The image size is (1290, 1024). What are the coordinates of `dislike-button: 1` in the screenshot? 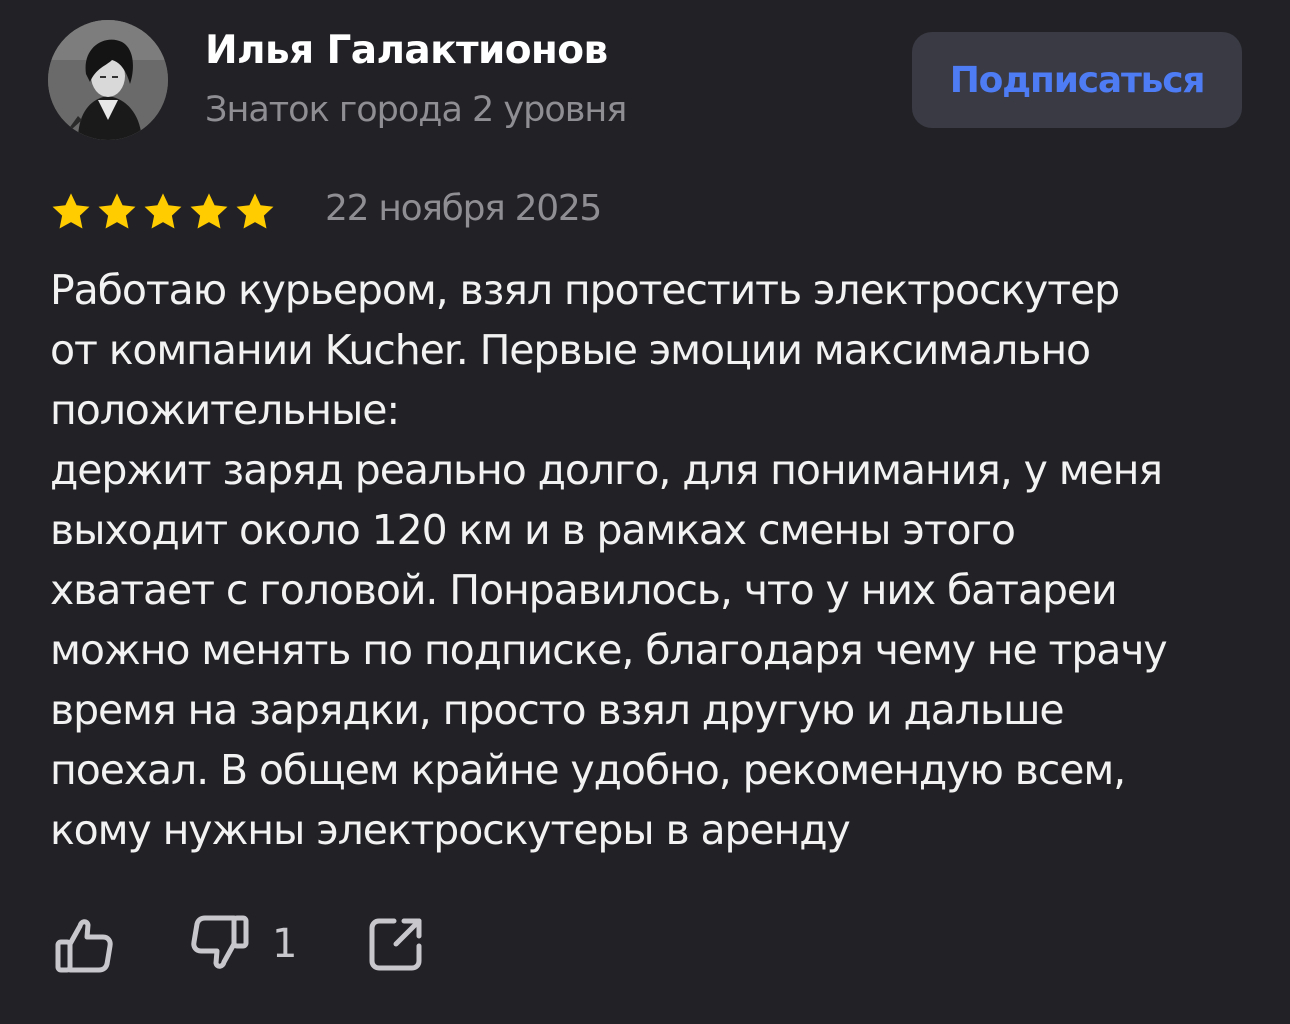 It's located at (242, 944).